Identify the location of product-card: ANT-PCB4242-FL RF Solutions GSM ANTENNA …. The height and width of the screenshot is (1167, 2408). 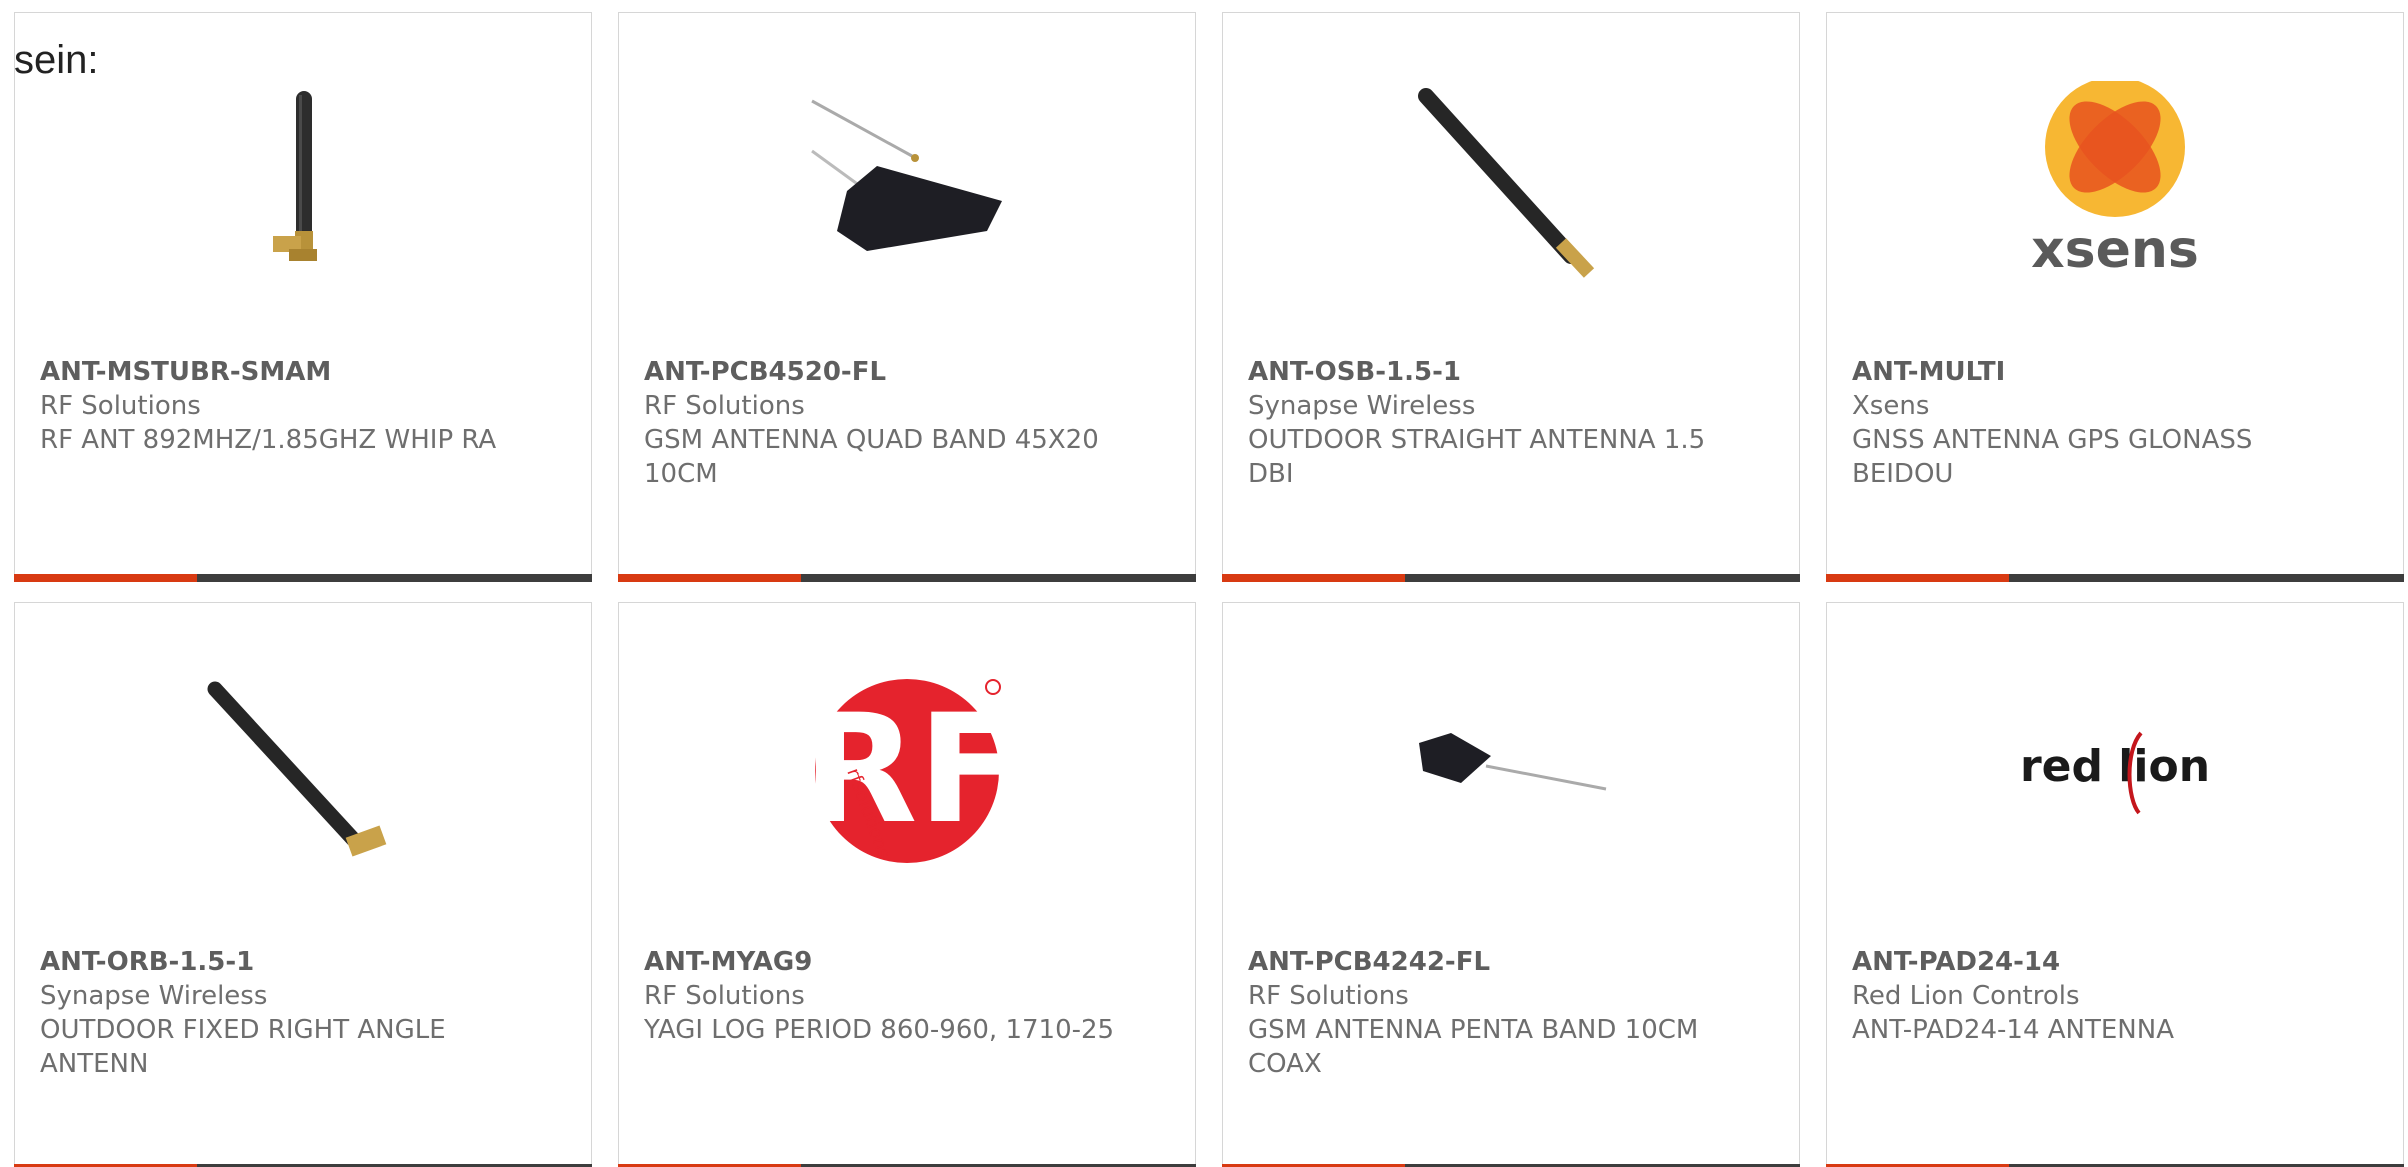
(1511, 884).